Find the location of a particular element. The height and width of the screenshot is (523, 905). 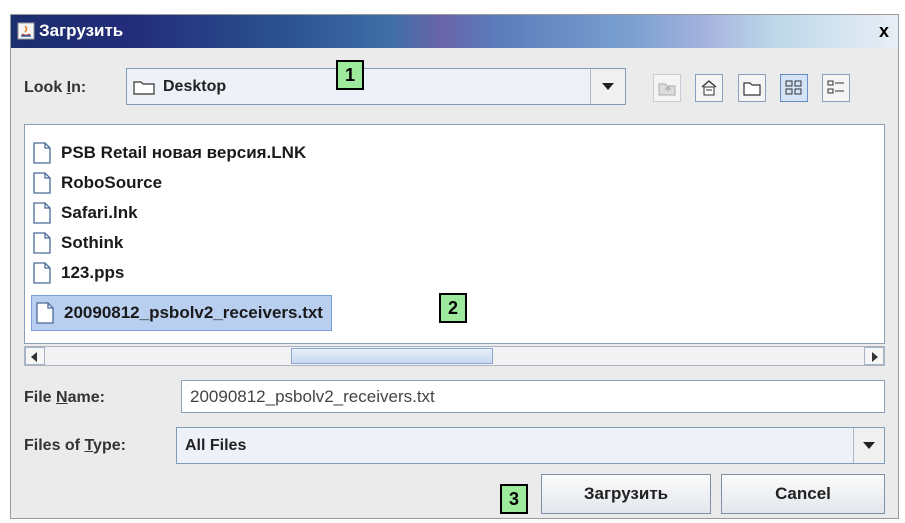

list-item: PSB Retail новая версия.LNK is located at coordinates (169, 153).